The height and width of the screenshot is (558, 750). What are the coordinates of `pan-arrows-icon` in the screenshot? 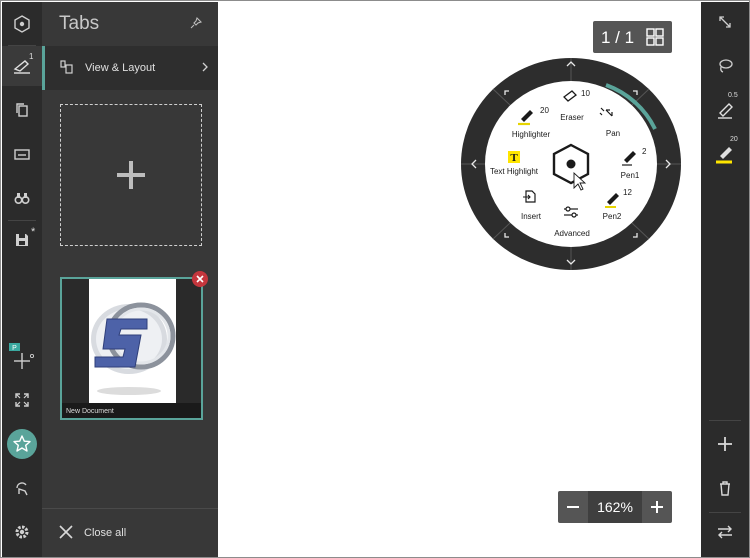 It's located at (725, 22).